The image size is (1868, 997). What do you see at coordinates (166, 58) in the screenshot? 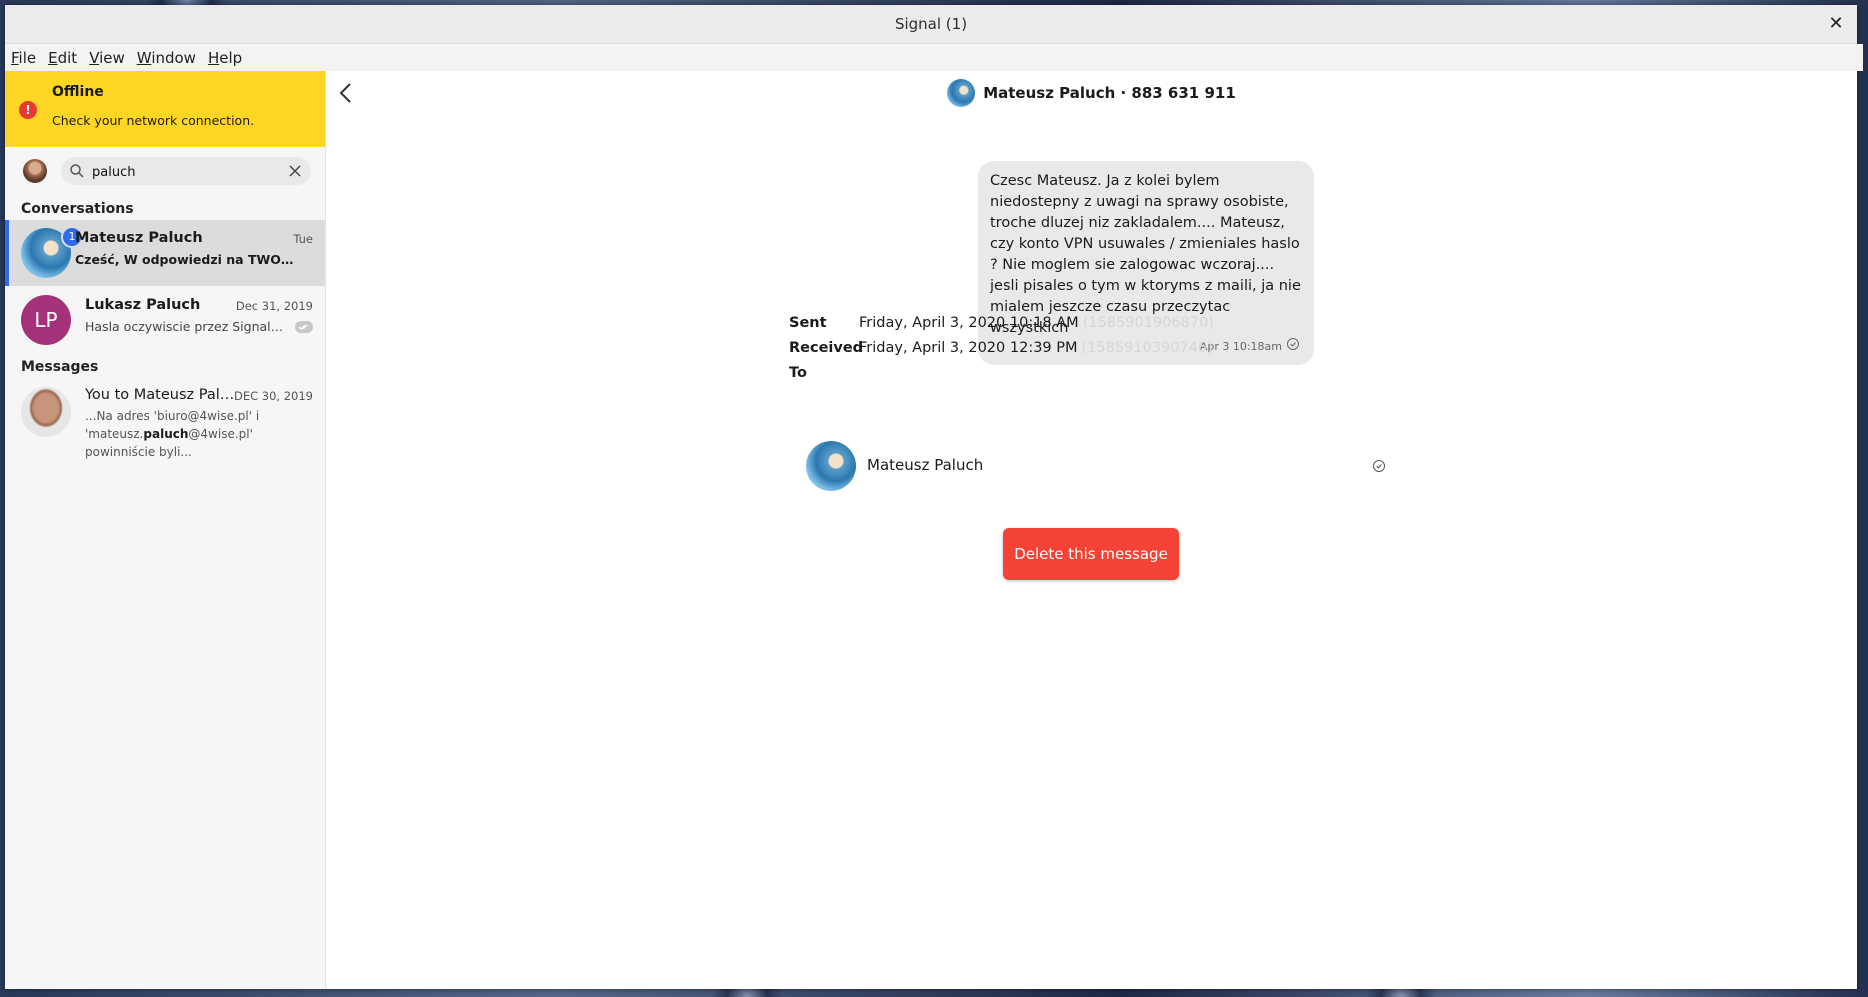
I see `menu-window: Window` at bounding box center [166, 58].